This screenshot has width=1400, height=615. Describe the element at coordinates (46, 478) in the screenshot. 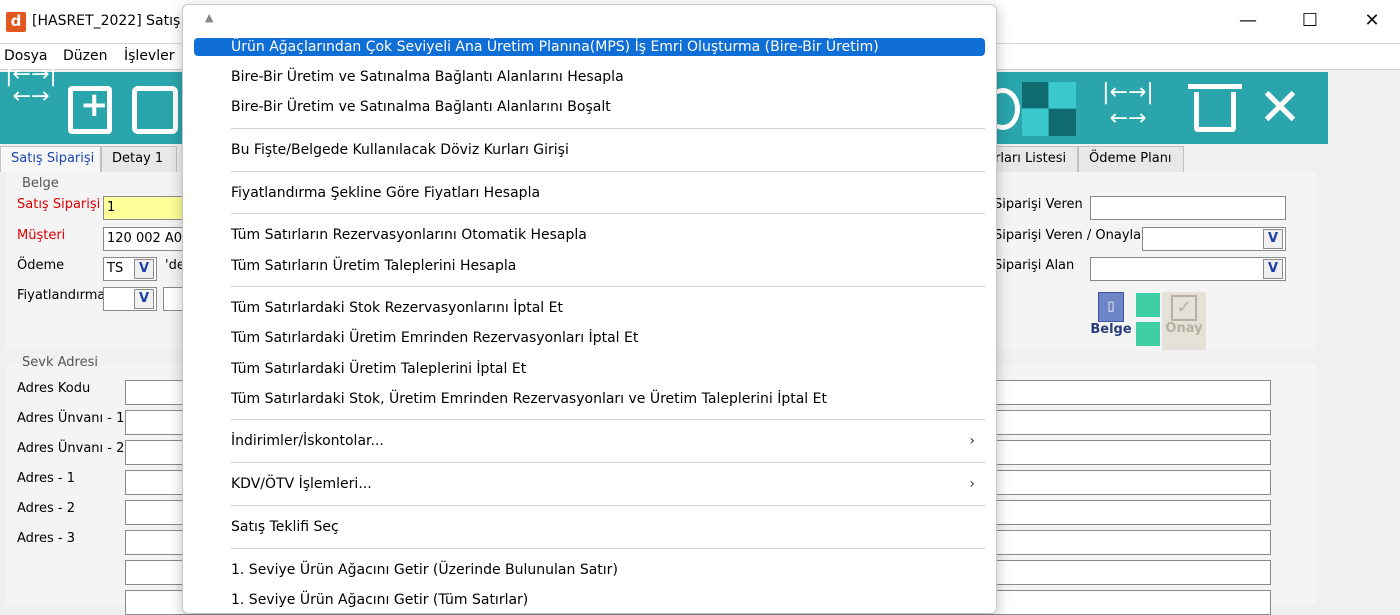

I see `adres-1-label: Adres - 1` at that location.